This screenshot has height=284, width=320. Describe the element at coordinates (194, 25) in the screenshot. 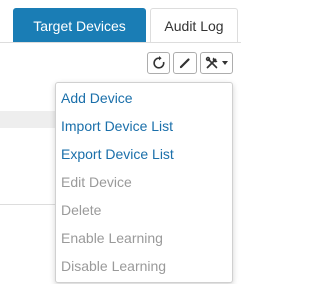

I see `tab-audit-log: Audit Log` at that location.